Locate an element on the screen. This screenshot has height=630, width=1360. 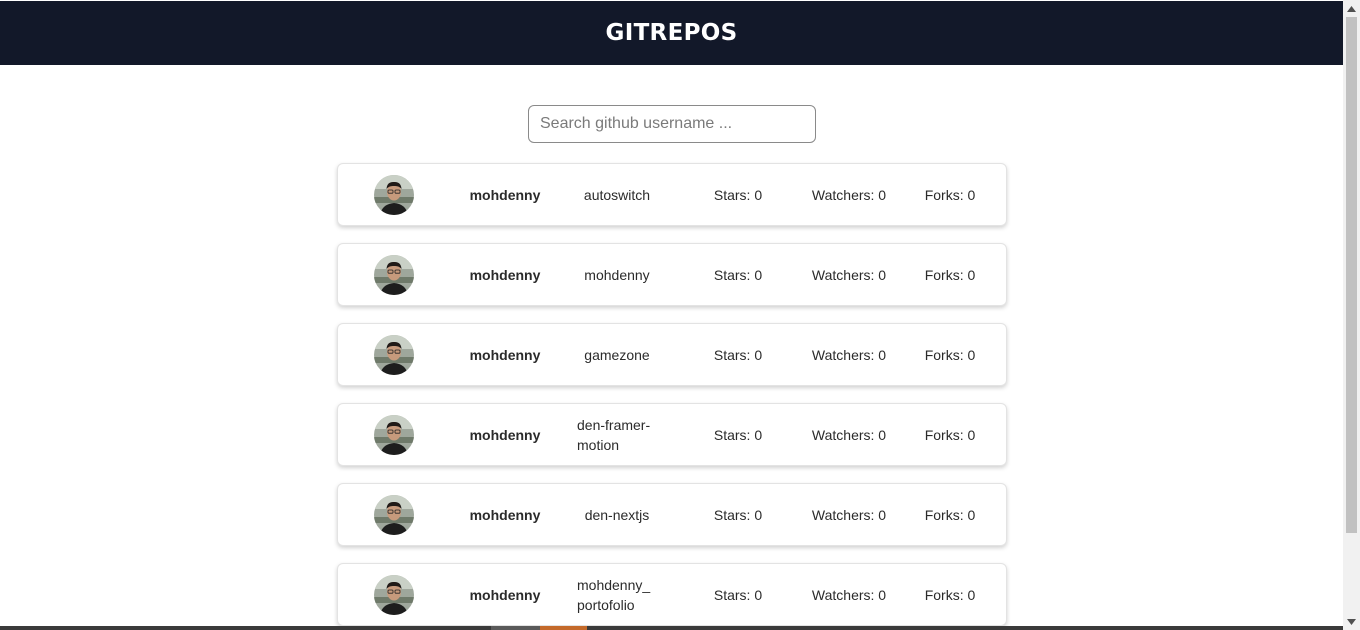
repo-name: gamezone is located at coordinates (617, 354).